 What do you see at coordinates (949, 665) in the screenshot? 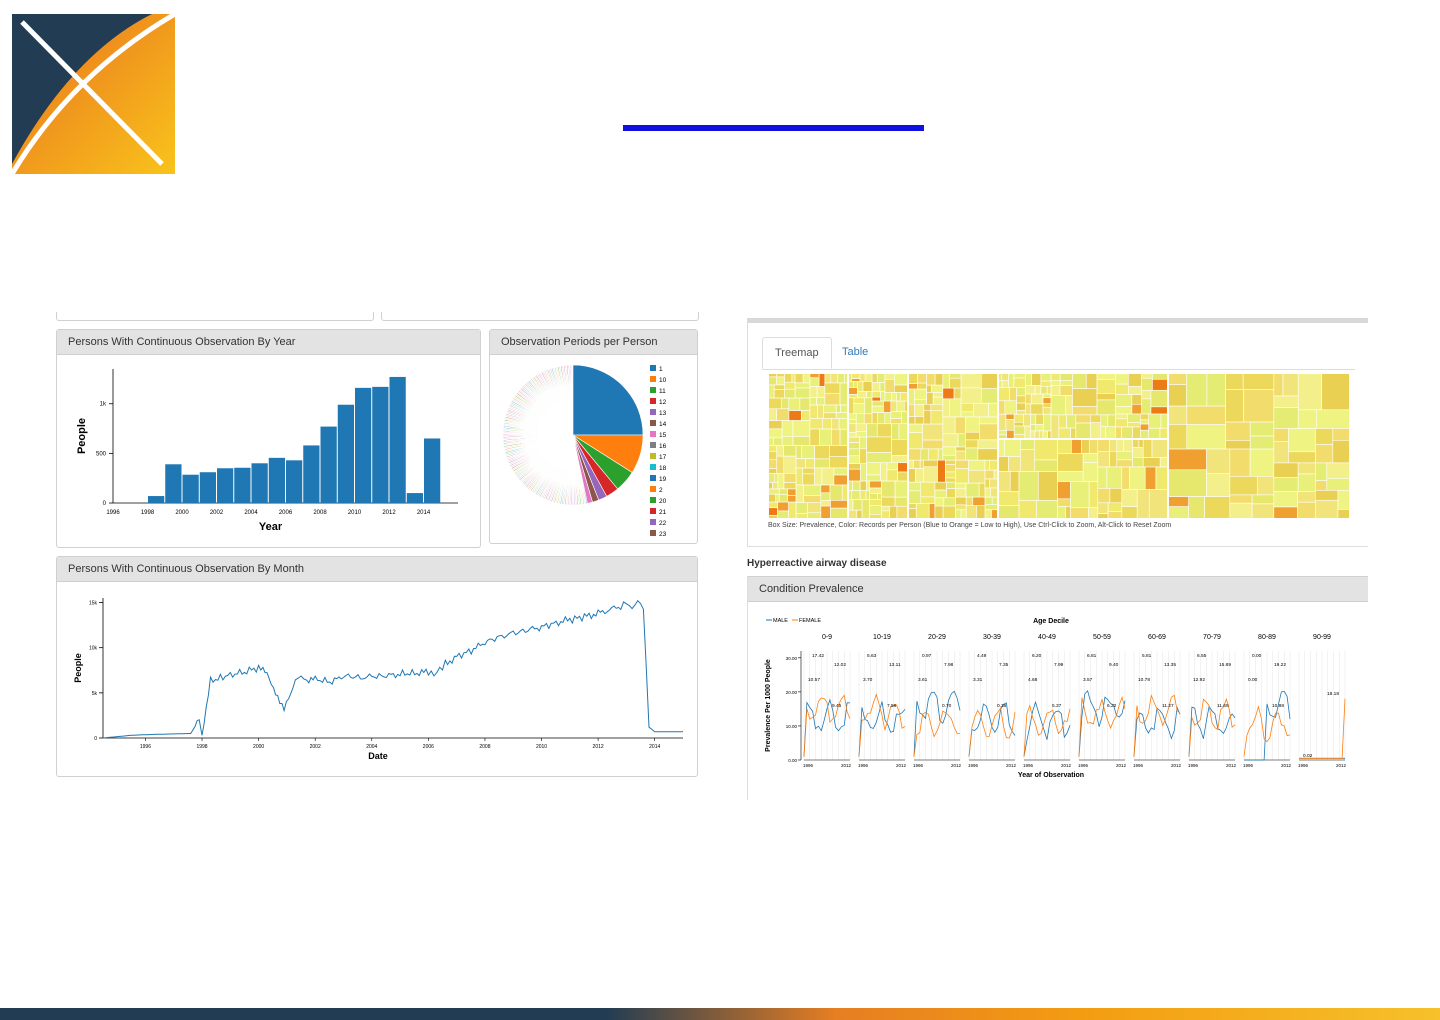
I see `value-annotation: 7.98` at bounding box center [949, 665].